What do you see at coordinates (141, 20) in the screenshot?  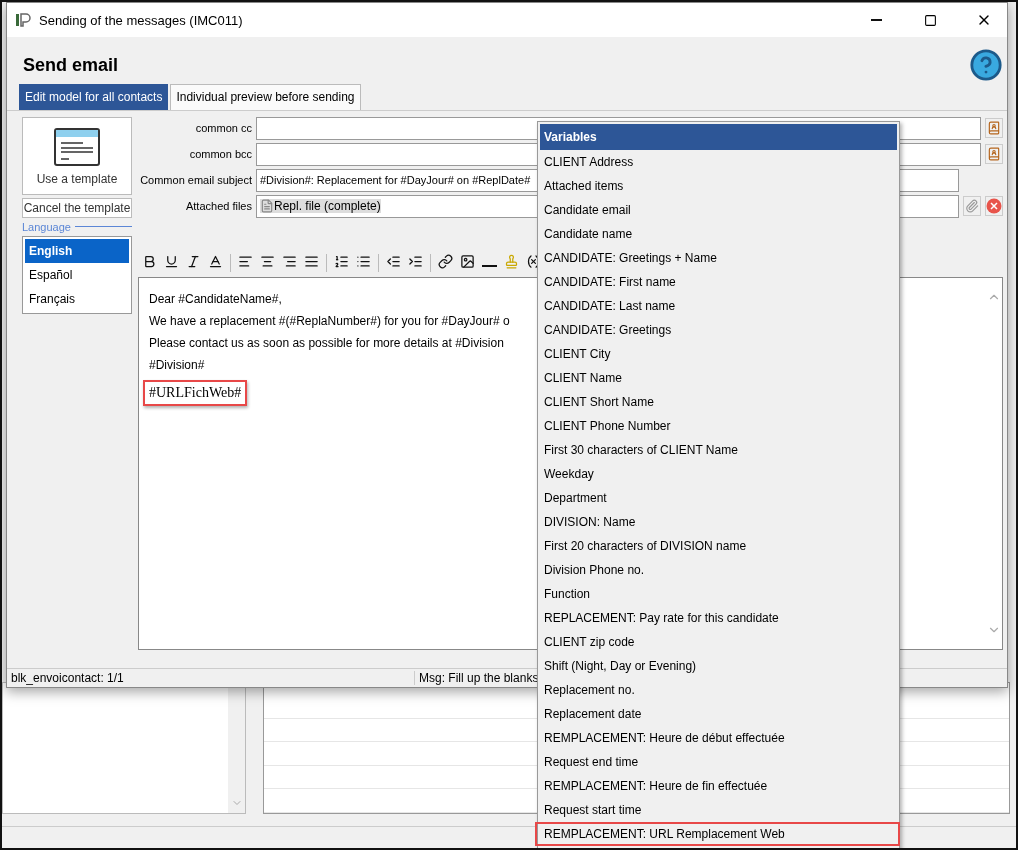 I see `window-title: Sending of the messages (IMC011)` at bounding box center [141, 20].